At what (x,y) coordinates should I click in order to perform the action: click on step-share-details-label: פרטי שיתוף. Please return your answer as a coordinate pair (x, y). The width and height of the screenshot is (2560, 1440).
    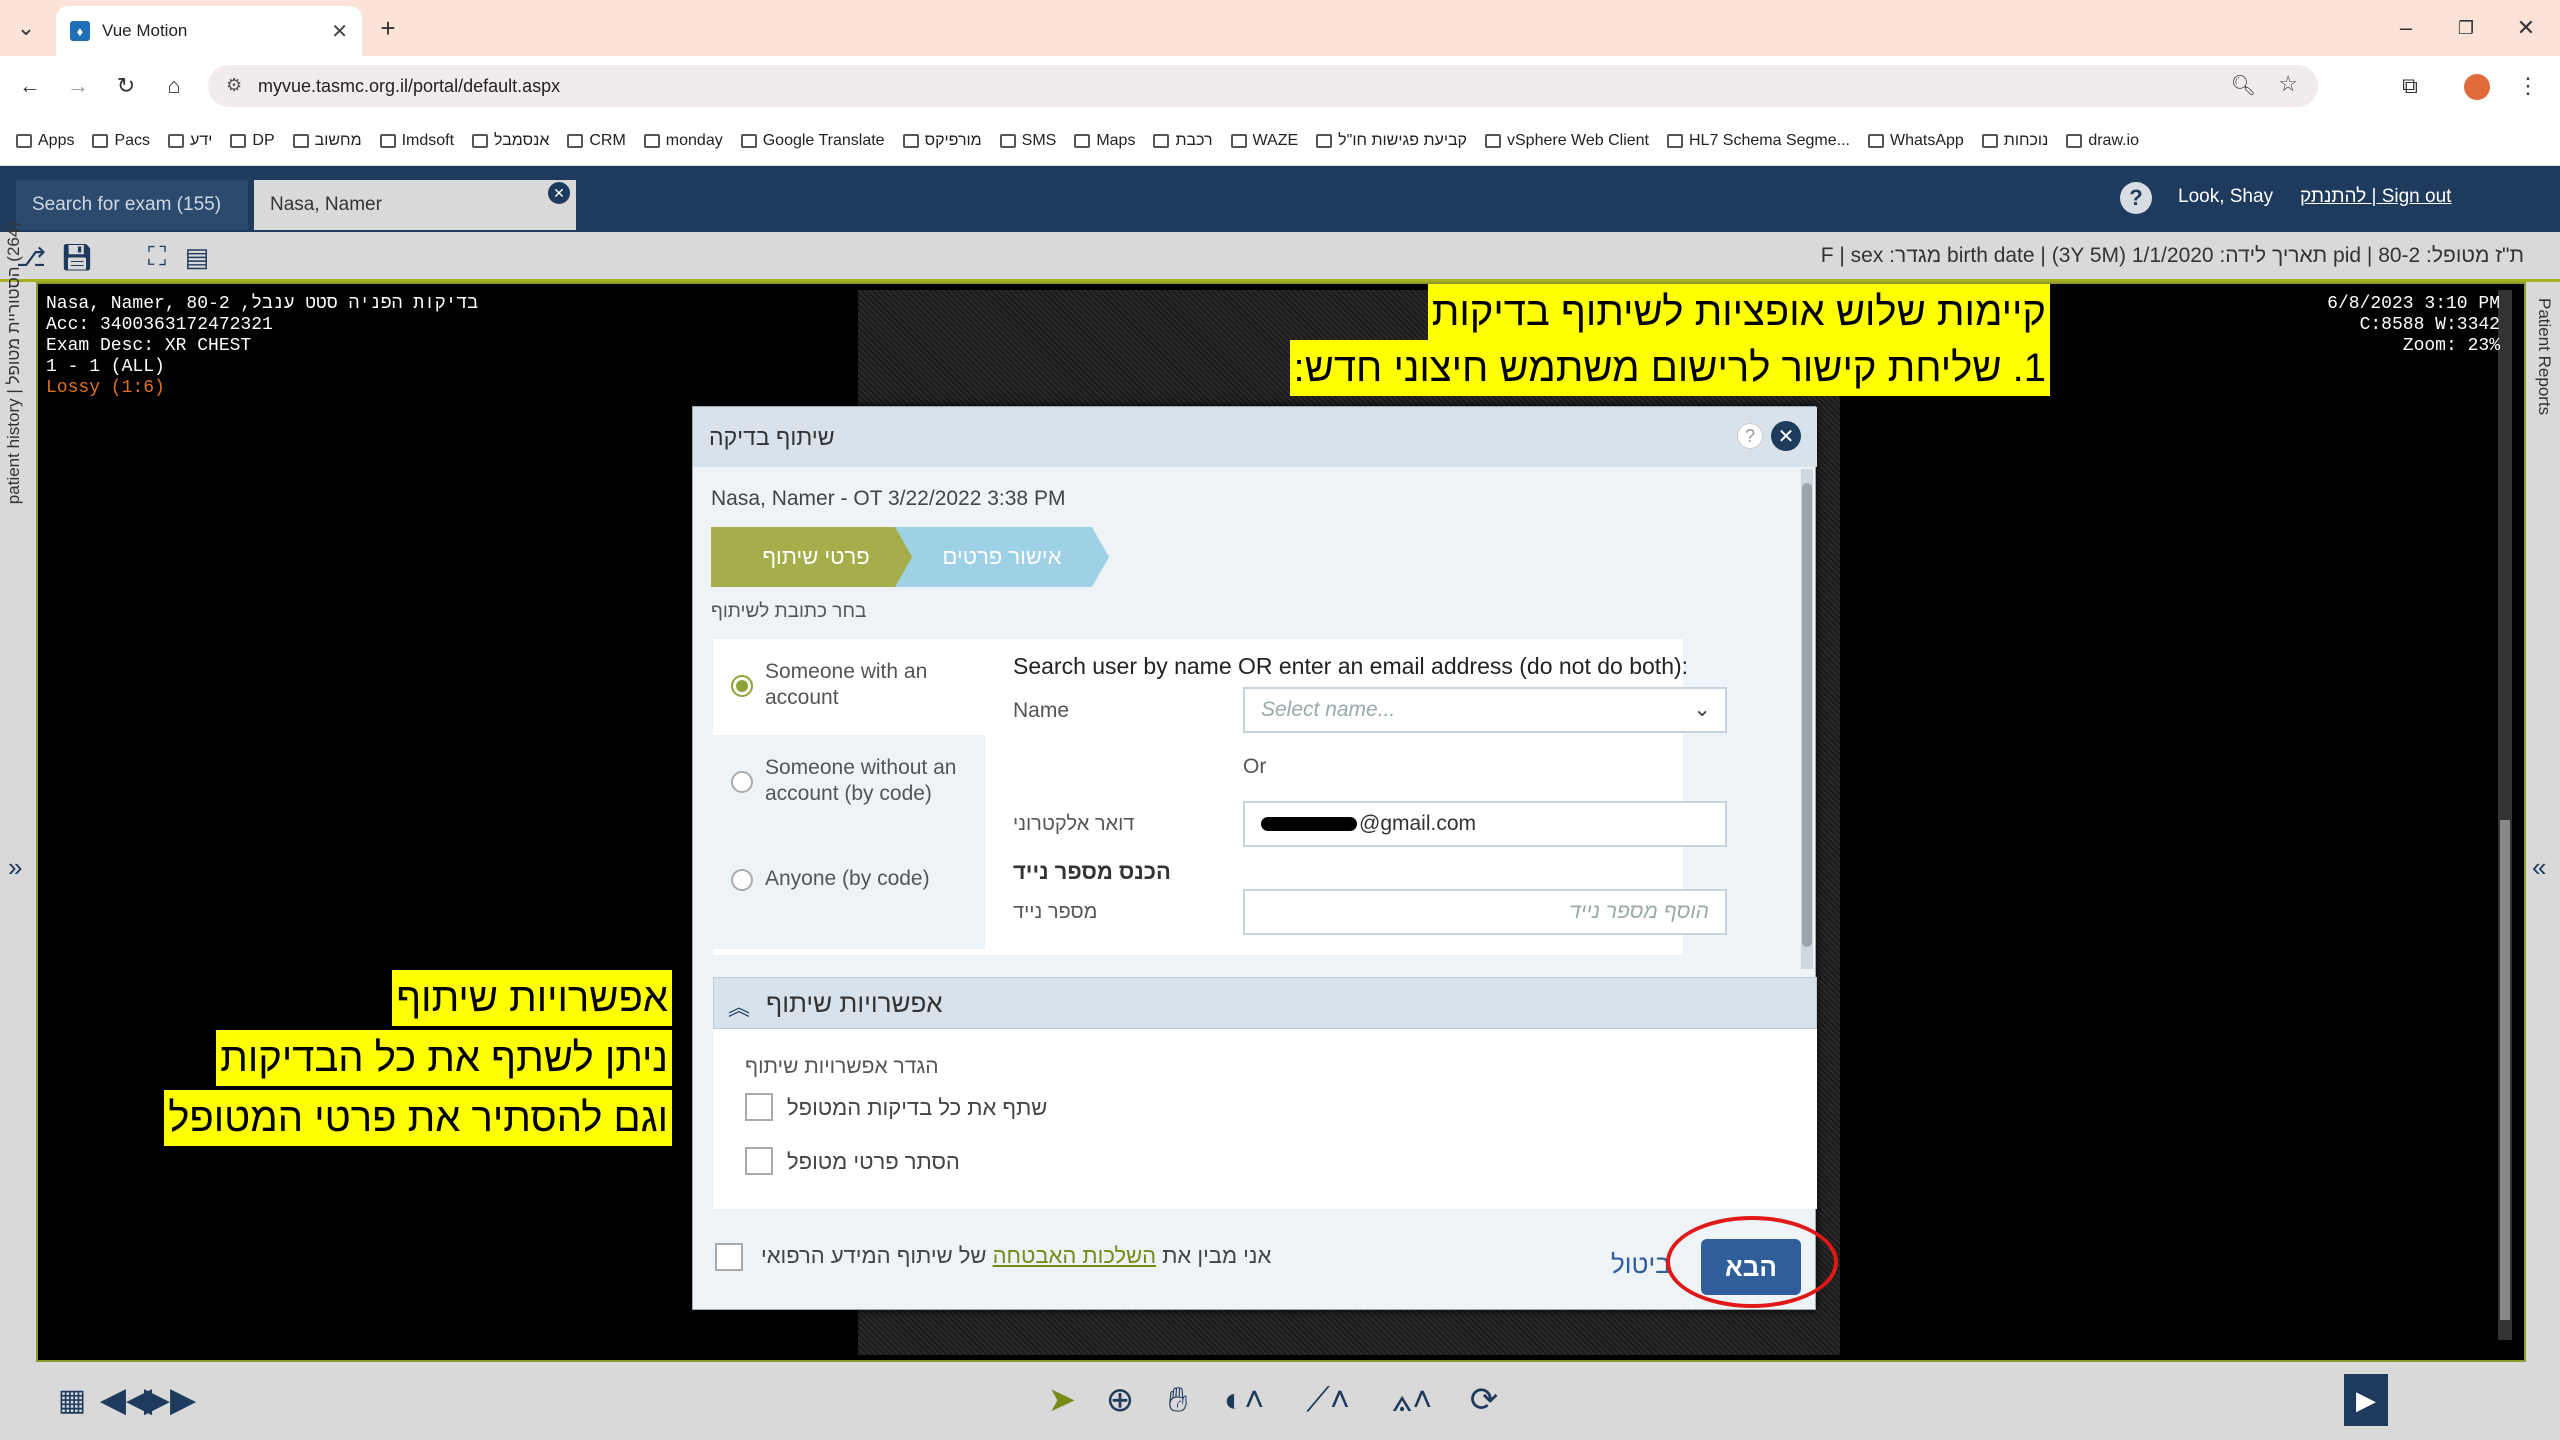
    Looking at the image, I should click on (816, 556).